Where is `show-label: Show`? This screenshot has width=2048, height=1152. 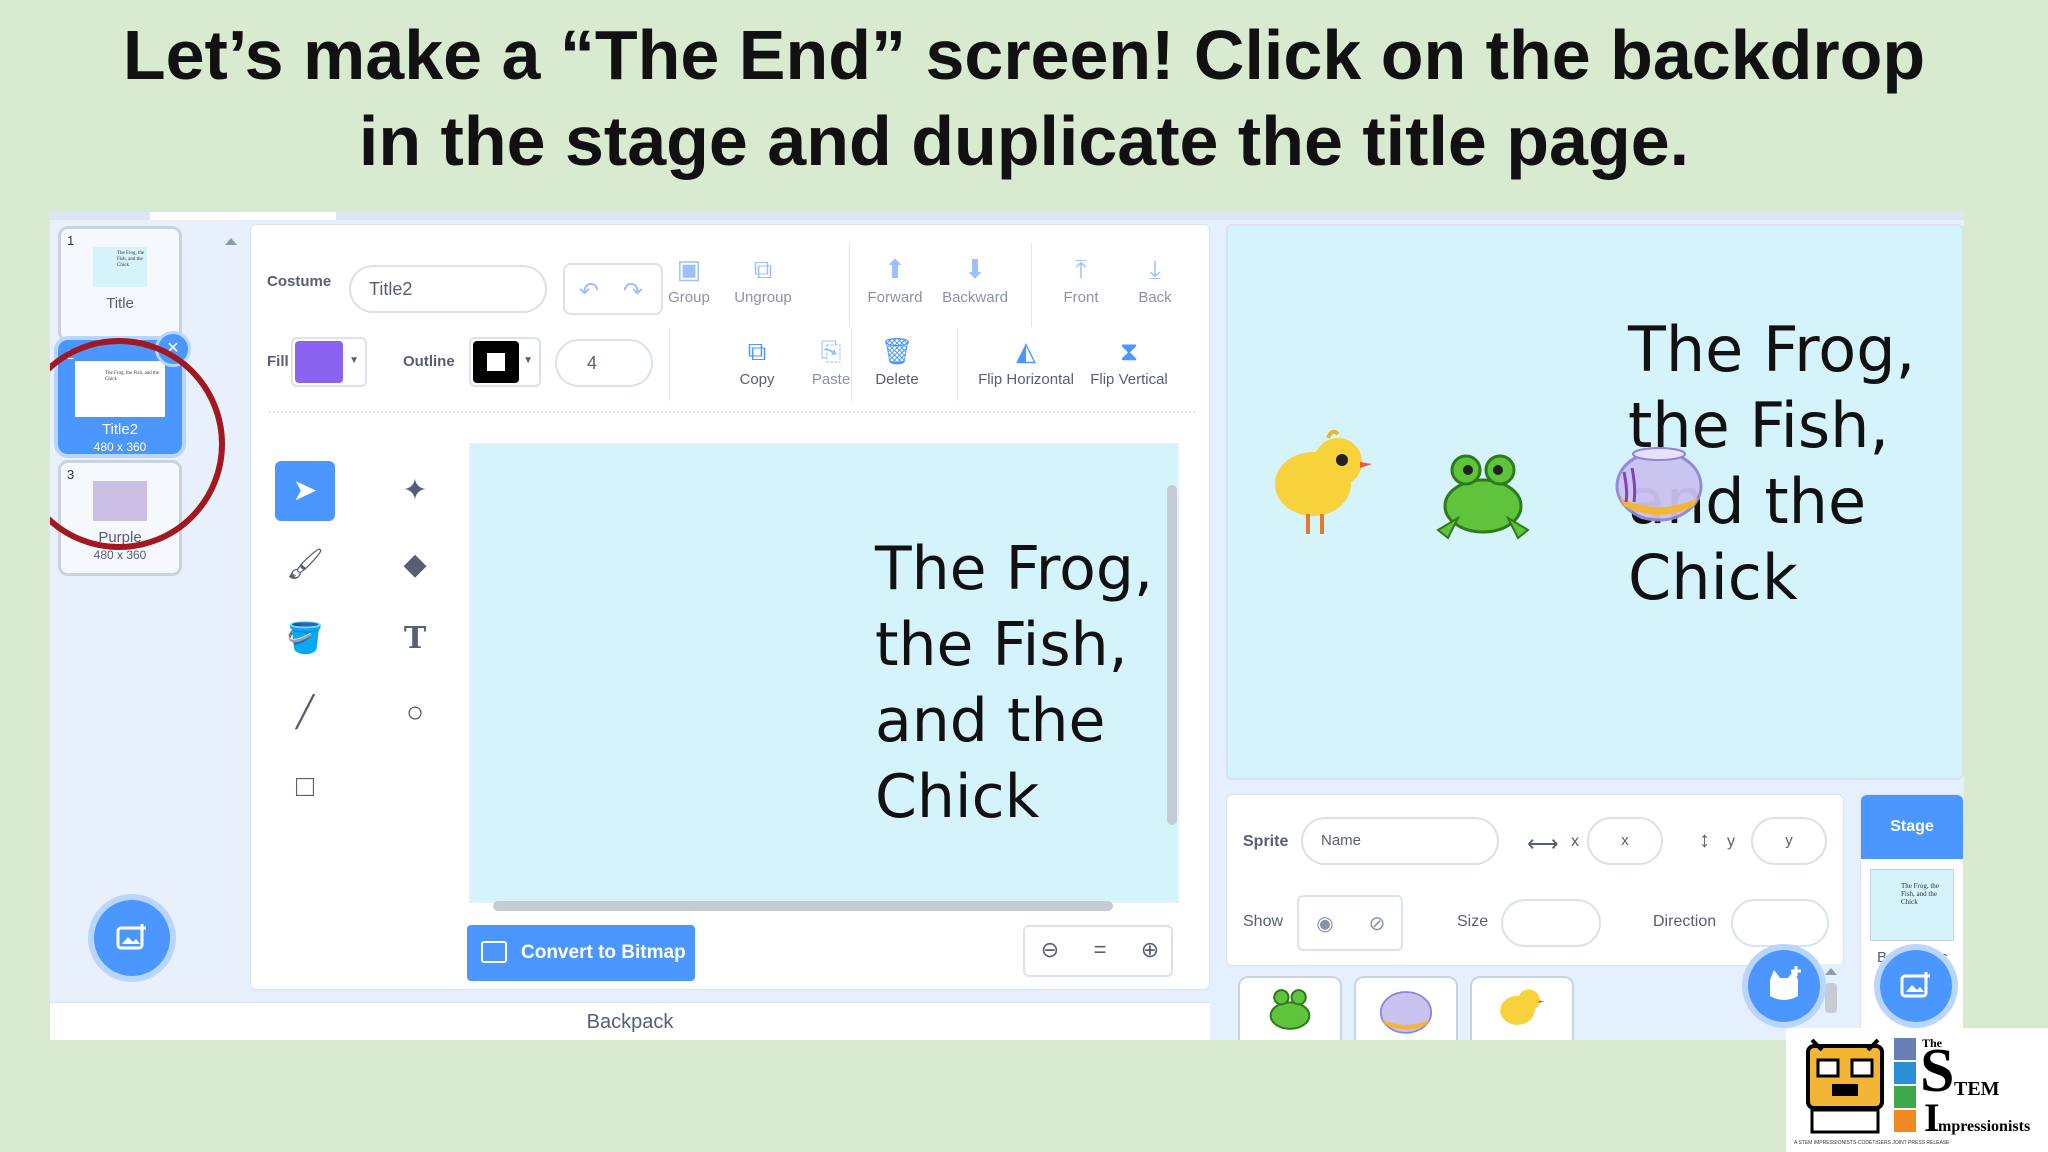 show-label: Show is located at coordinates (1263, 921).